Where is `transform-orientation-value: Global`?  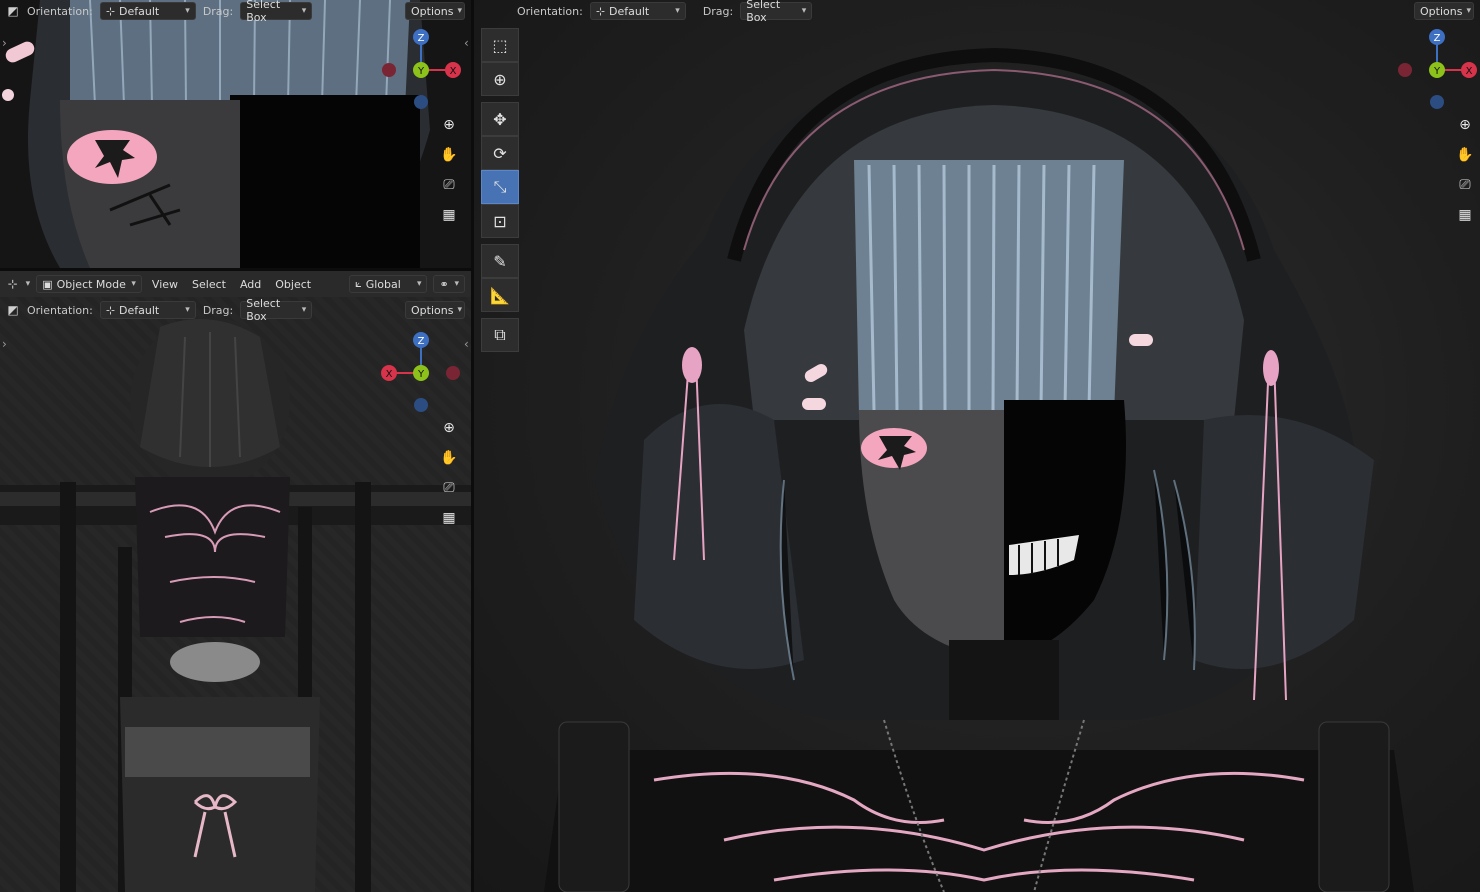 transform-orientation-value: Global is located at coordinates (383, 284).